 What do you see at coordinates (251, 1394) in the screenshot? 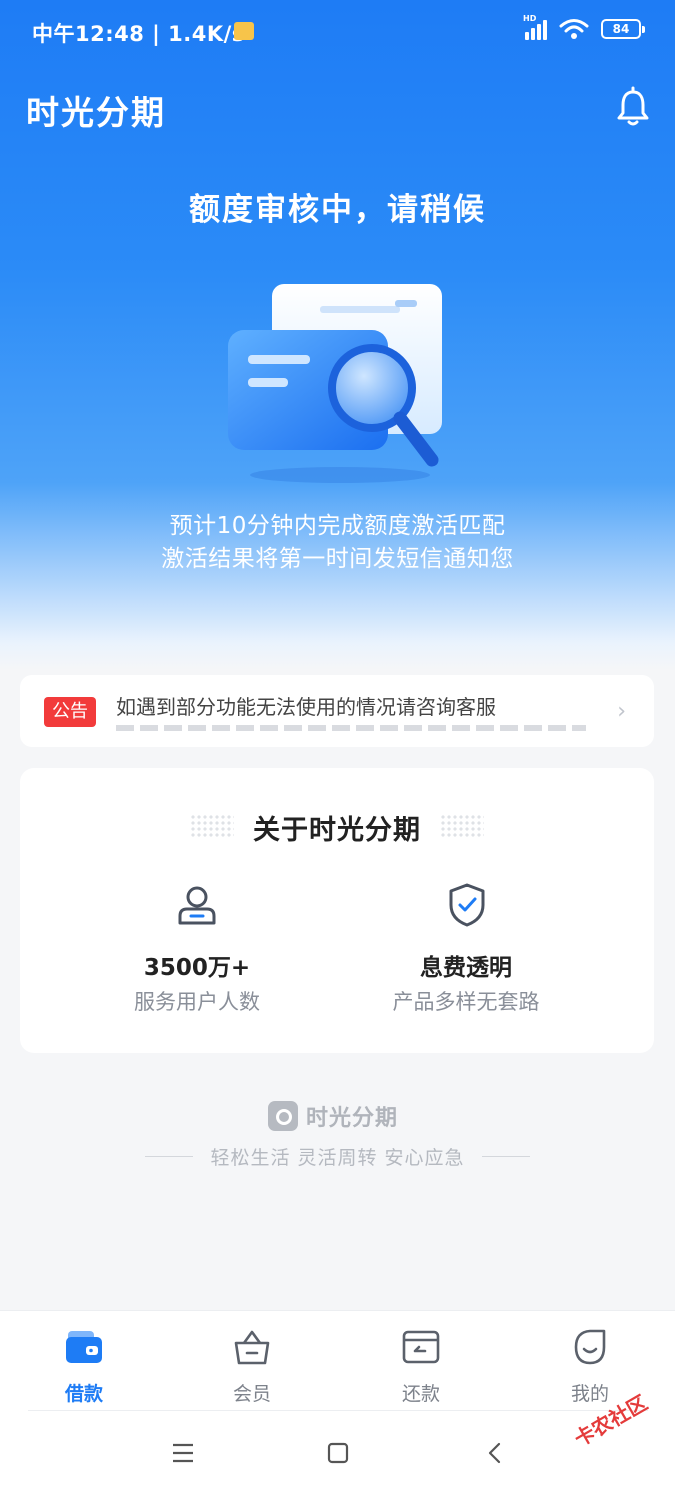
I see `tab-label: 会员` at bounding box center [251, 1394].